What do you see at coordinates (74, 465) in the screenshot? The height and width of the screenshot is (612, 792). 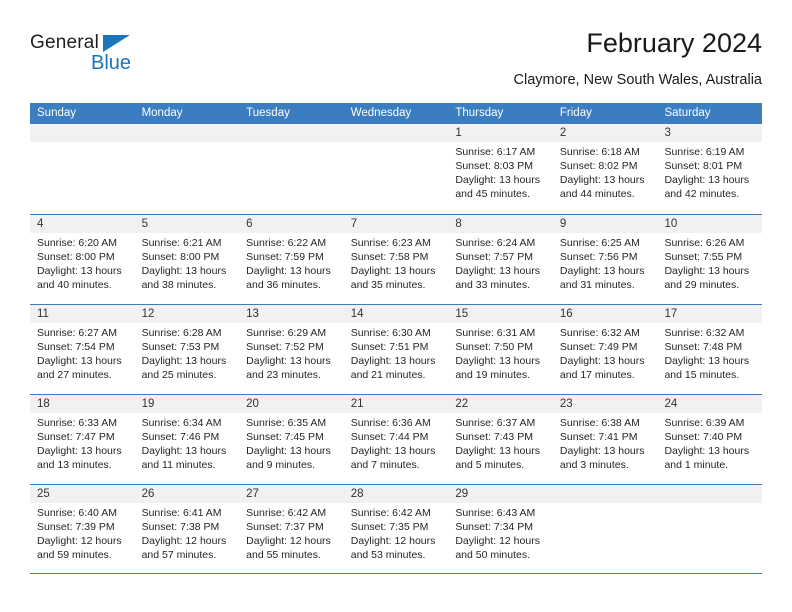 I see `daylight-duration-line2: and 13 minutes.` at bounding box center [74, 465].